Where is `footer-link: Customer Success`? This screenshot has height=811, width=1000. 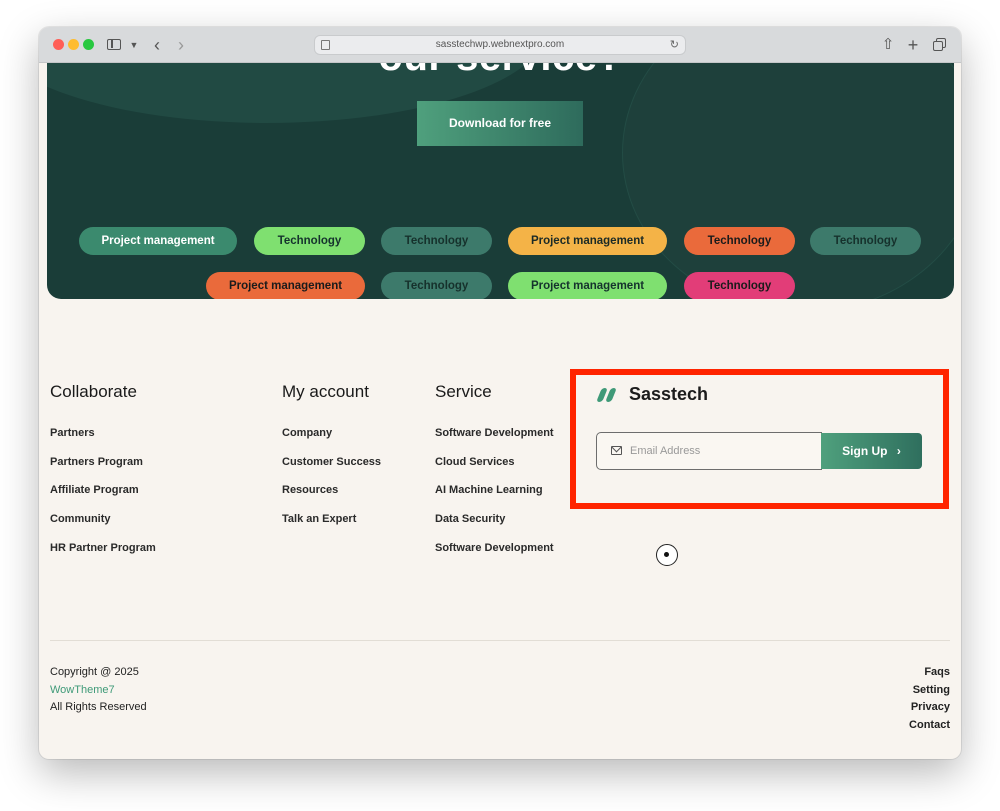
footer-link: Customer Success is located at coordinates (331, 462).